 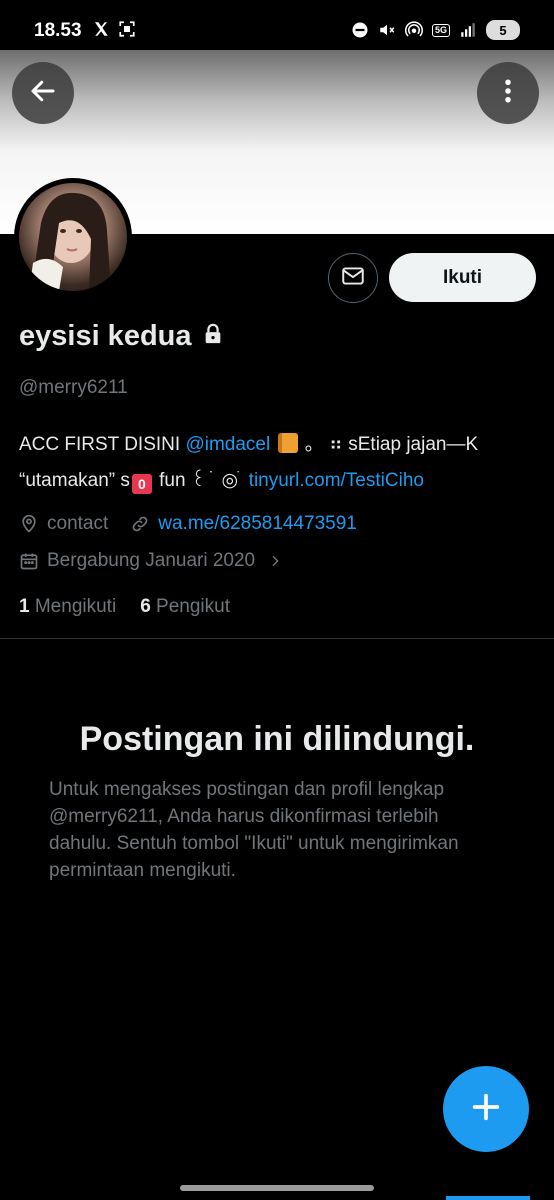 I want to click on bio-text: fun ꒰ ֹ ֹ ◎ ֹ, so click(x=201, y=480).